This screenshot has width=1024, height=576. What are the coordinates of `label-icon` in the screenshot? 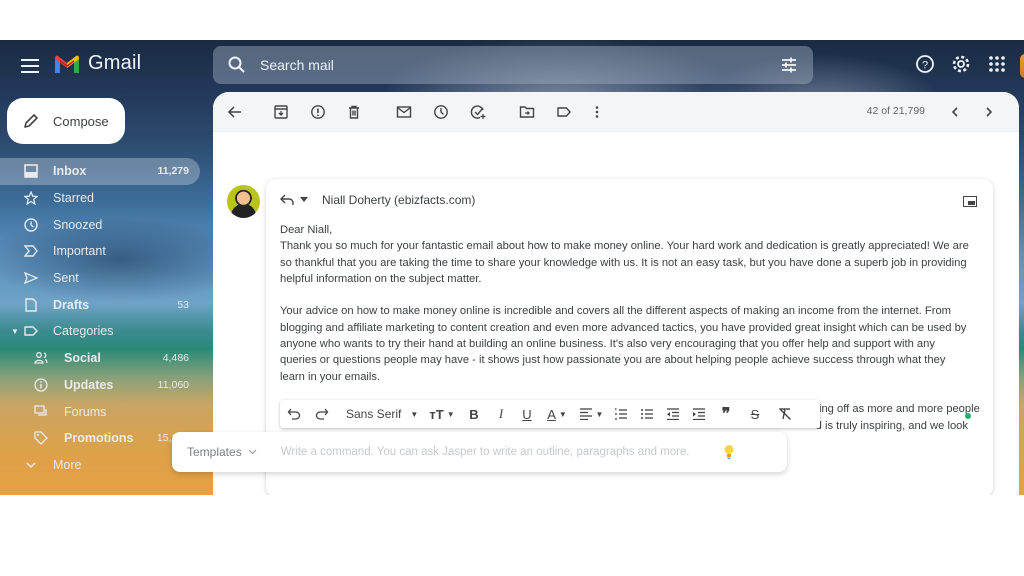 It's located at (31, 331).